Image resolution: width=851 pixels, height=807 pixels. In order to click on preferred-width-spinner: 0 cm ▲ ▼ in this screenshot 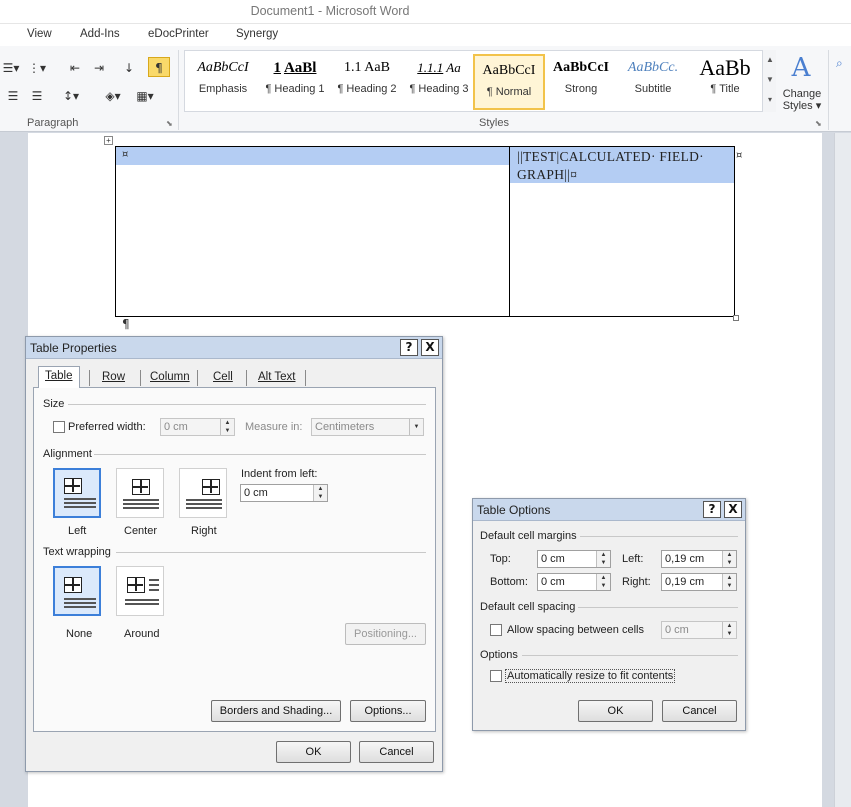, I will do `click(197, 427)`.